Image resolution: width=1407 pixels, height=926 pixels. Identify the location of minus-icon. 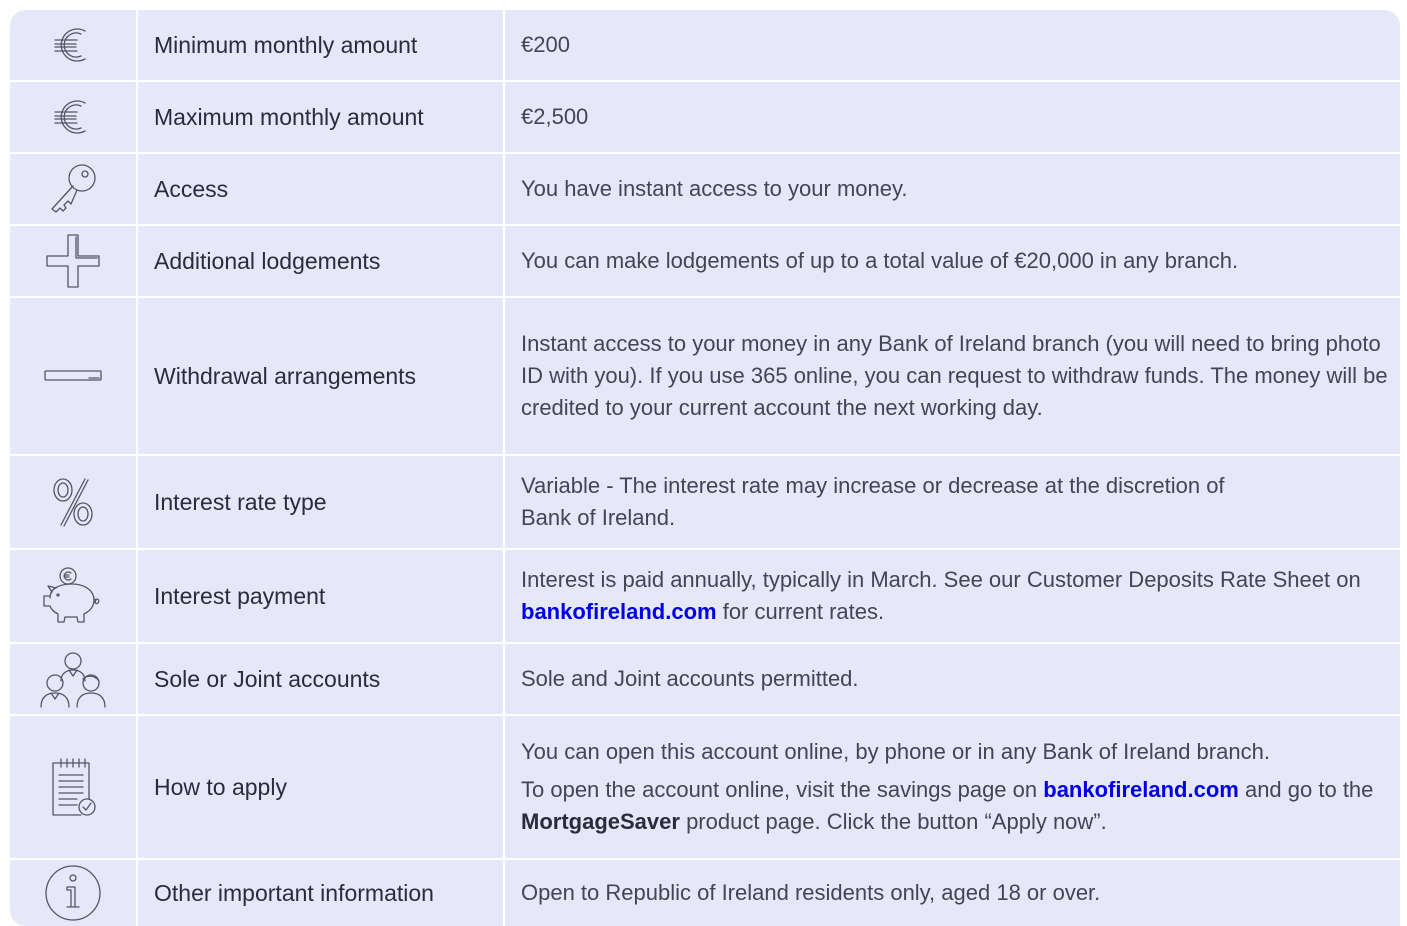
(73, 376).